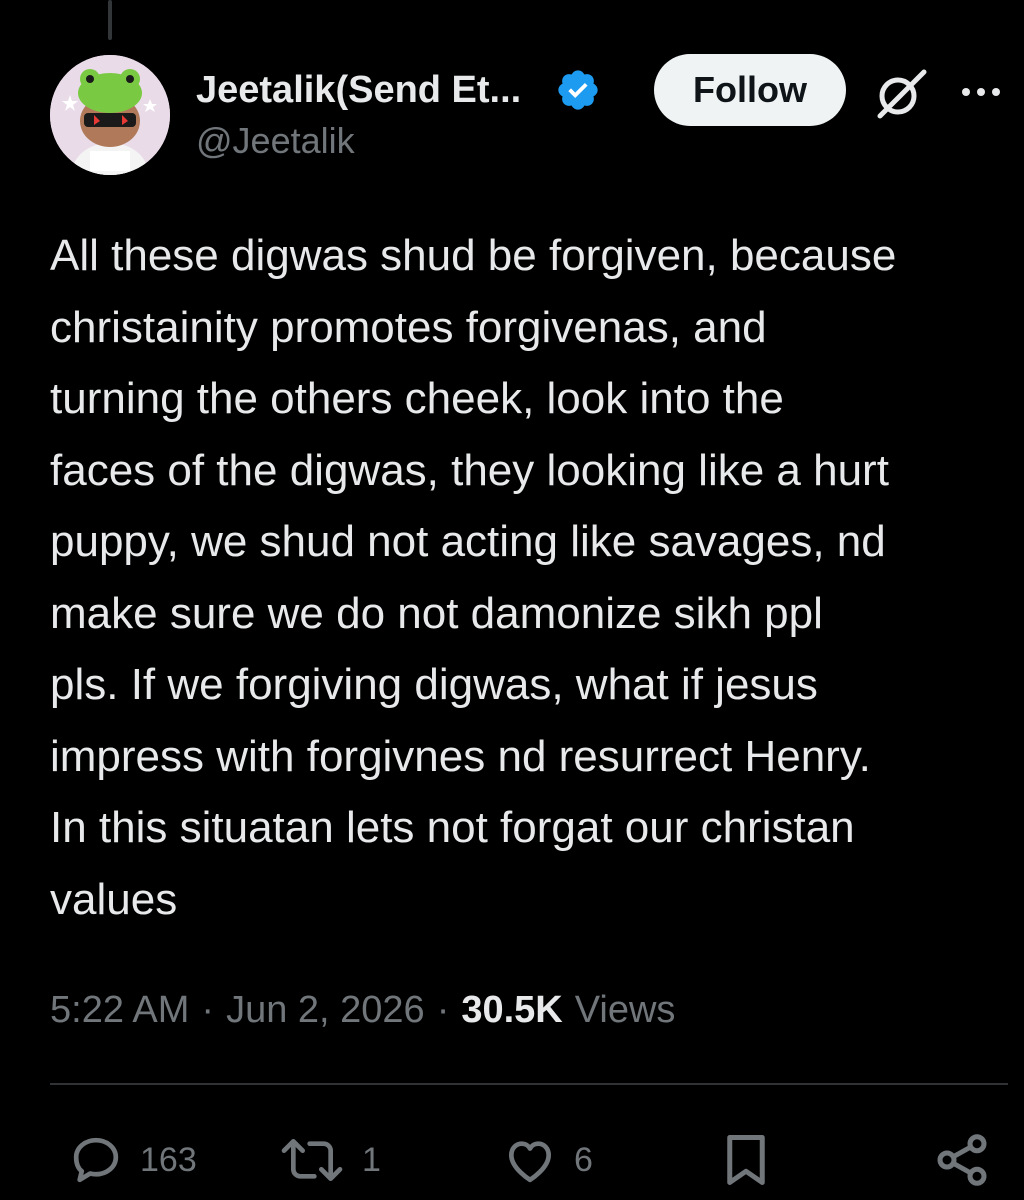 The image size is (1024, 1200). I want to click on author-handle: @Jeetalik, so click(275, 141).